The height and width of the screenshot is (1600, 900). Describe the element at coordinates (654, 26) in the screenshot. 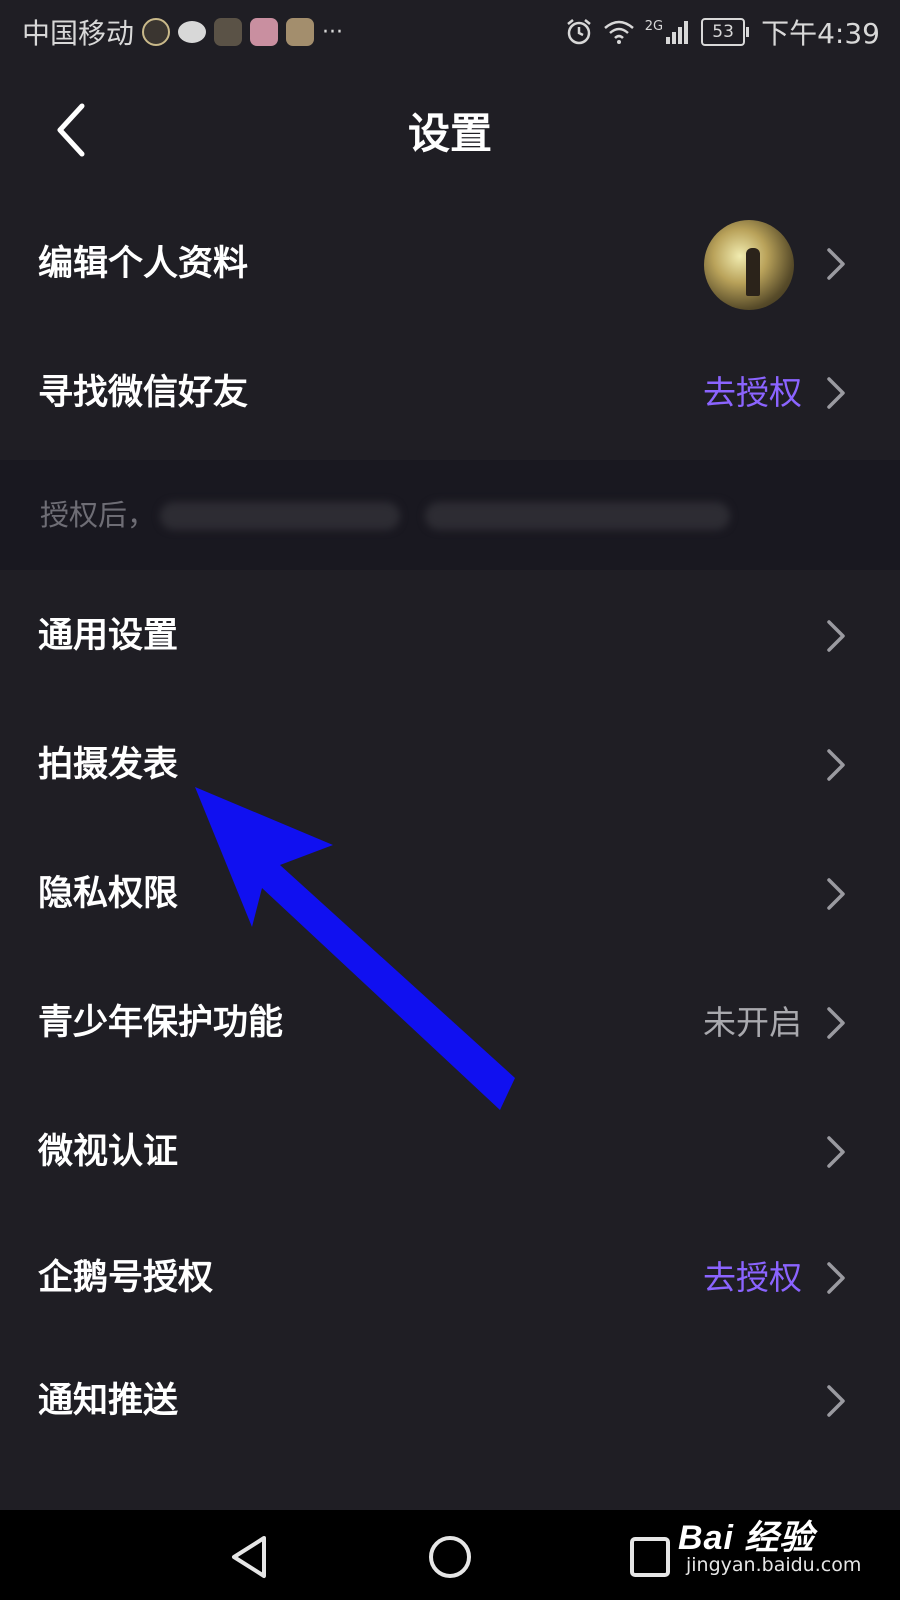

I see `network-type: 2G` at that location.